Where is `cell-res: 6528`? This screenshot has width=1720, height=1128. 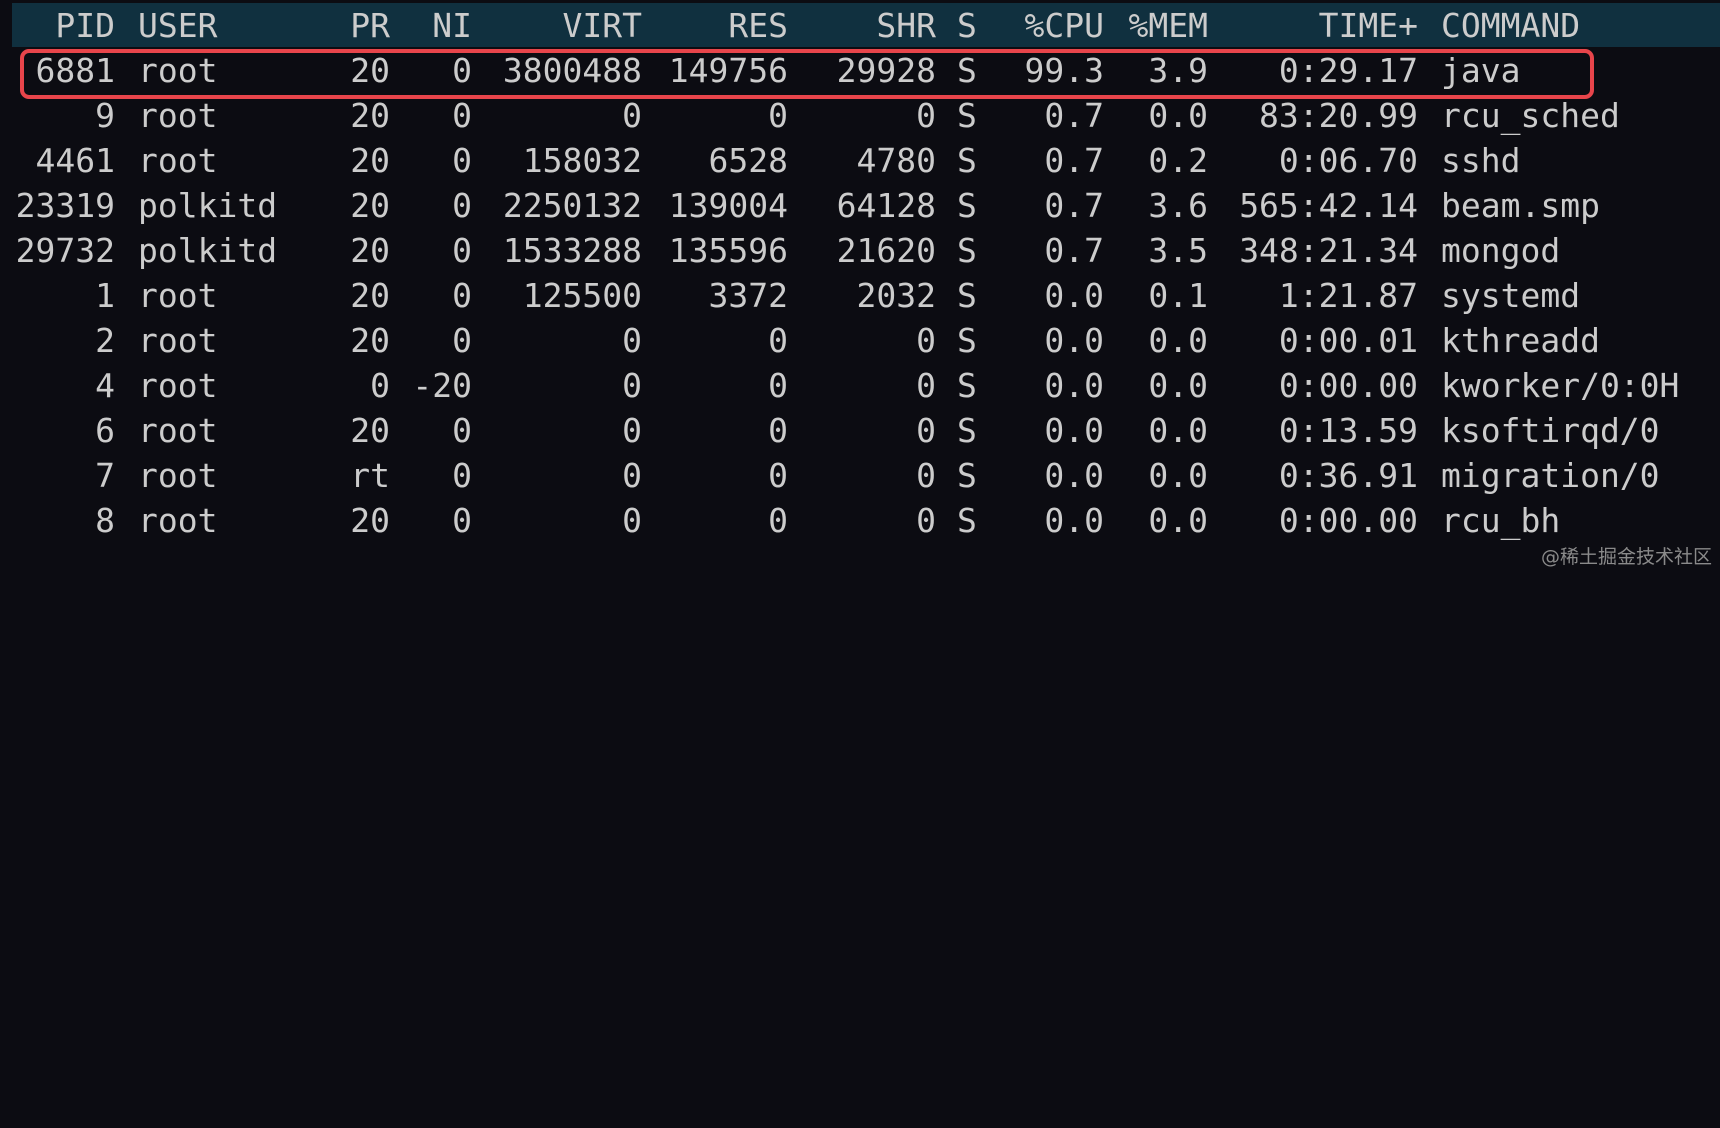 cell-res: 6528 is located at coordinates (748, 160).